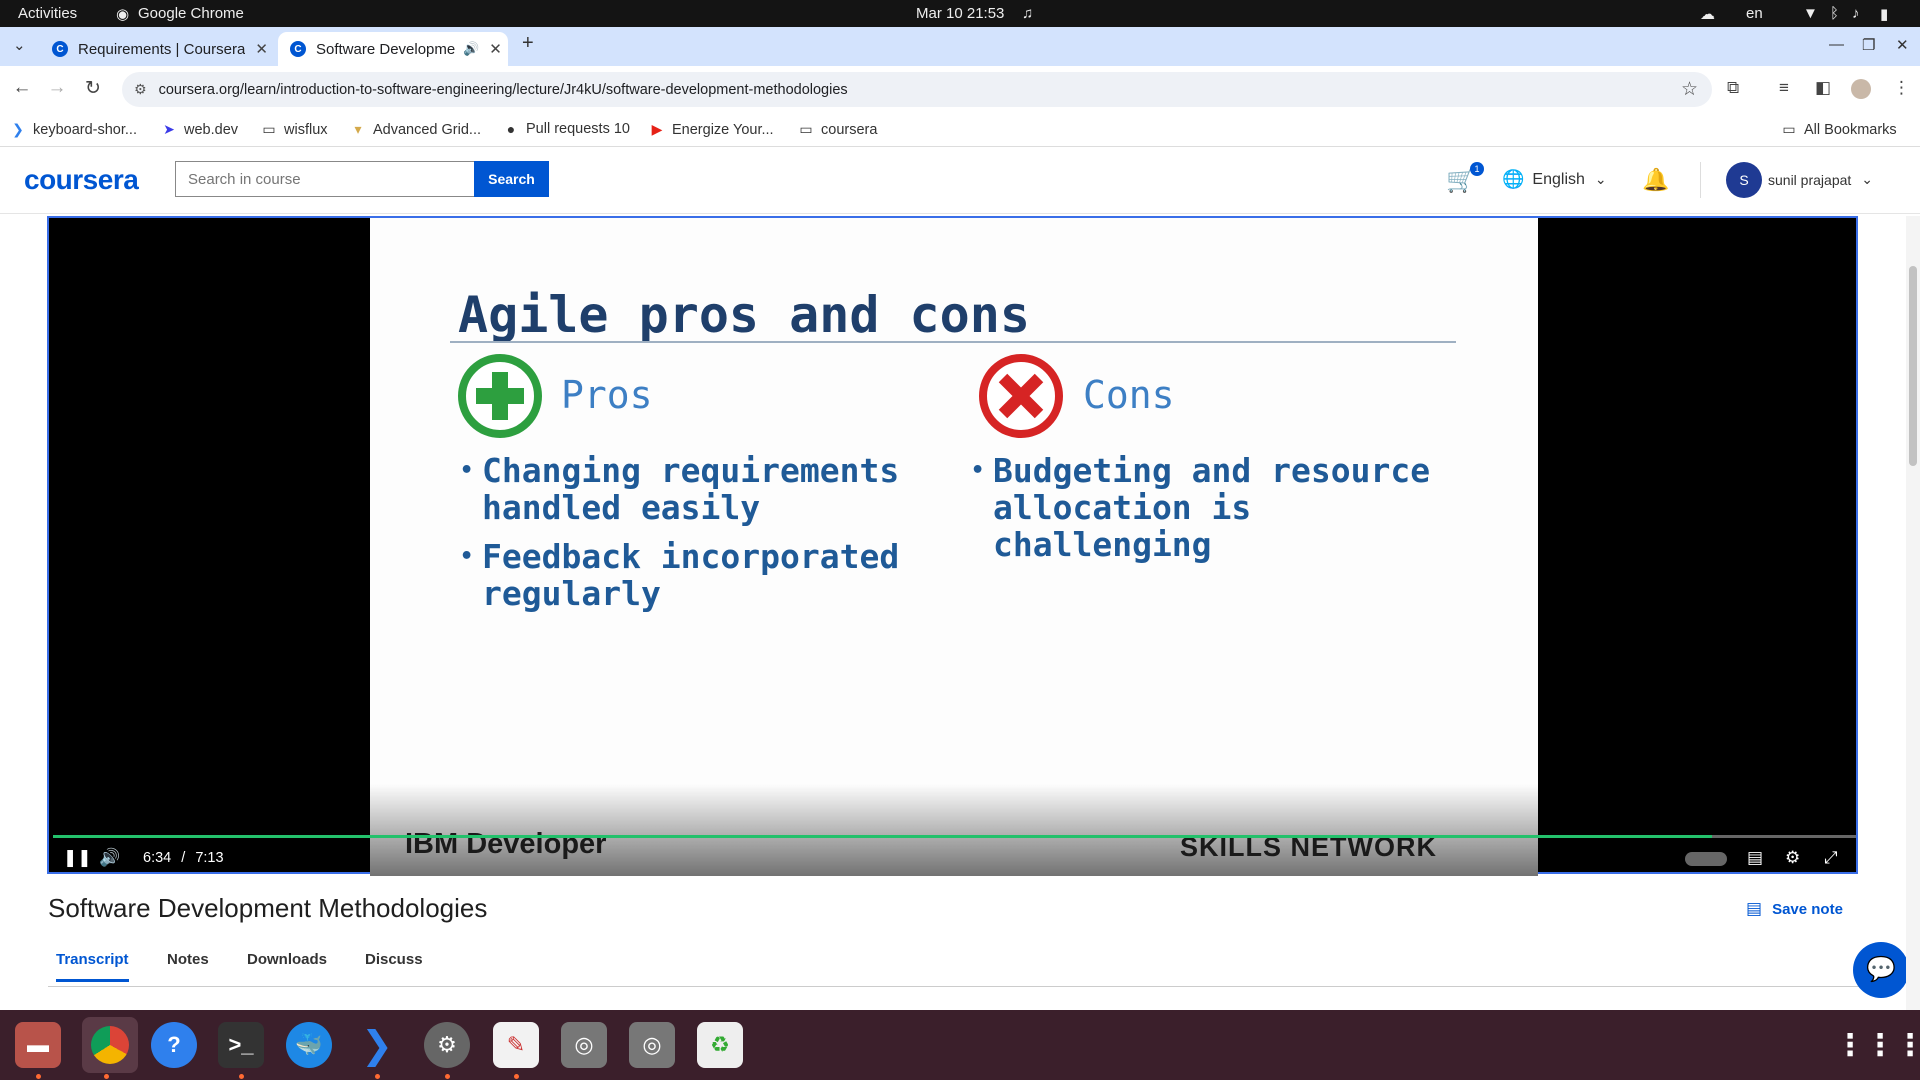  I want to click on reload-icon: ↻, so click(93, 88).